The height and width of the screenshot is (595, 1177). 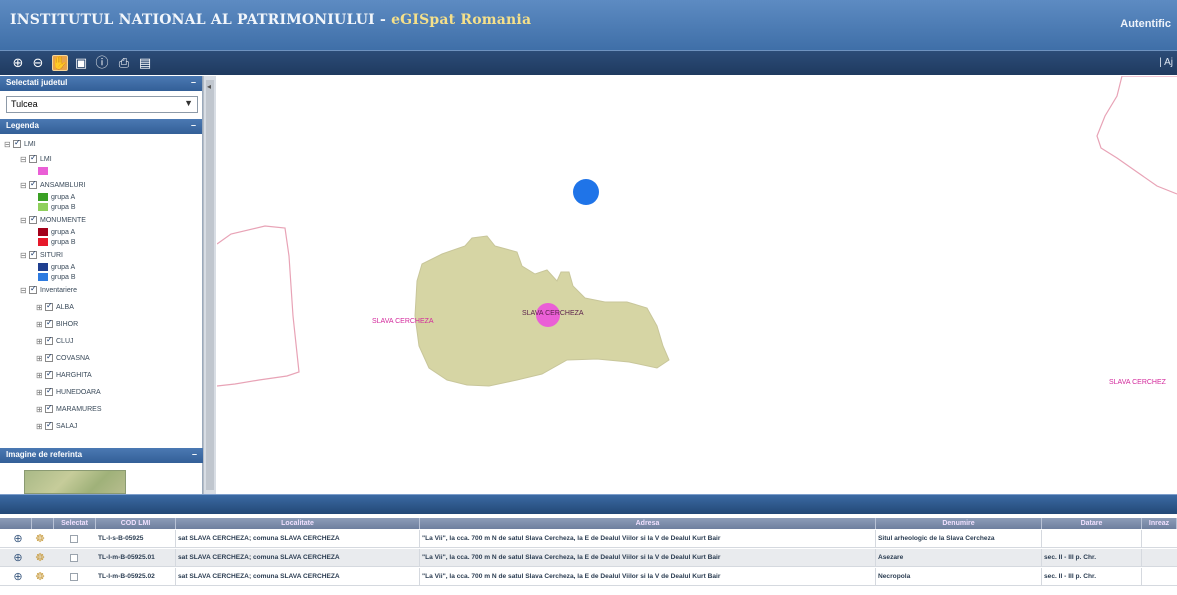 I want to click on legend-label: Inventariere, so click(x=58, y=290).